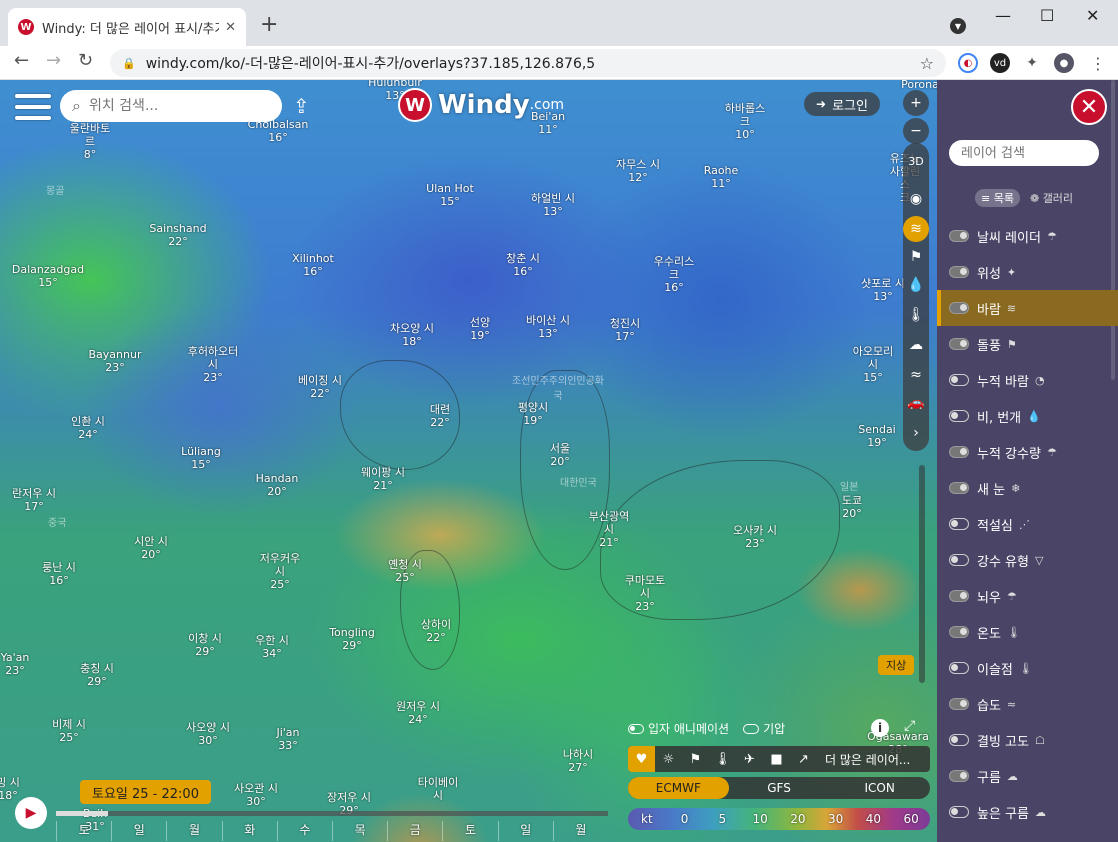 The image size is (1118, 842). I want to click on forward-arrow-icon: →, so click(53, 60).